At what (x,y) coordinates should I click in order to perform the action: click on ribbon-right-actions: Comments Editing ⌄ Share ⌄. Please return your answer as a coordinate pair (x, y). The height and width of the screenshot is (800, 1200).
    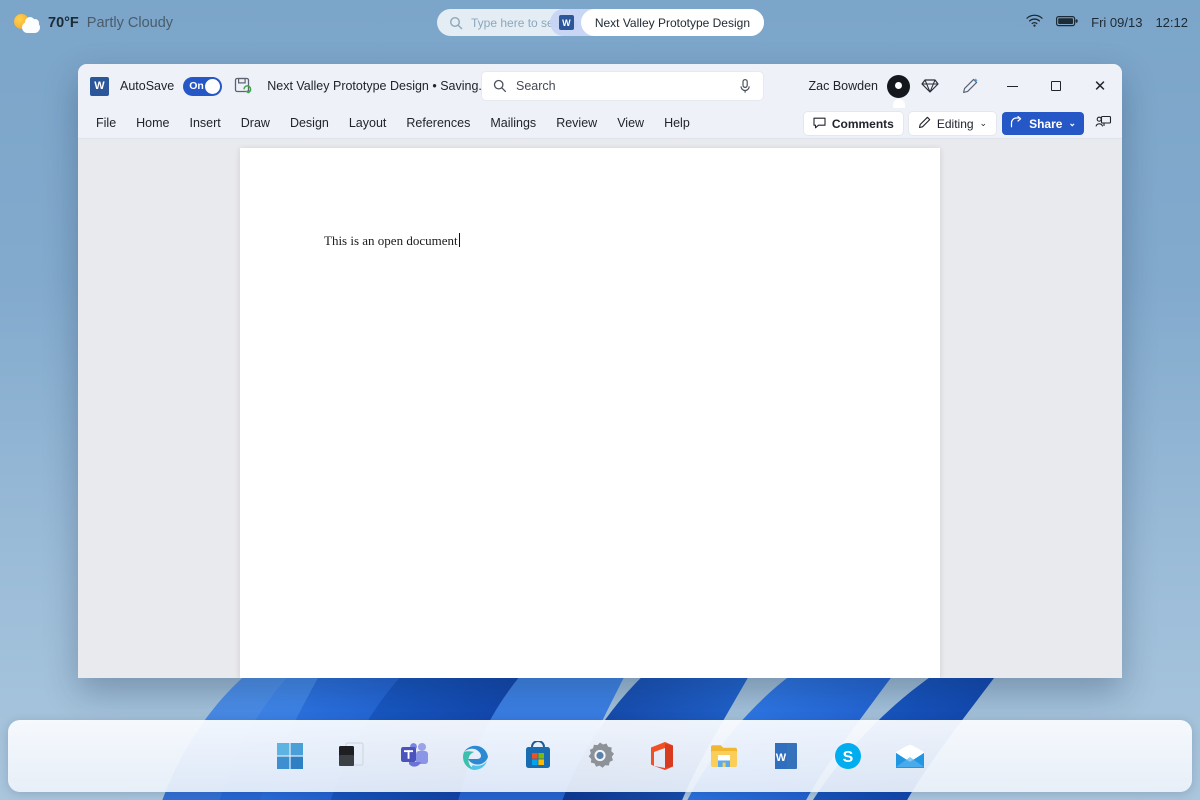
    Looking at the image, I should click on (959, 123).